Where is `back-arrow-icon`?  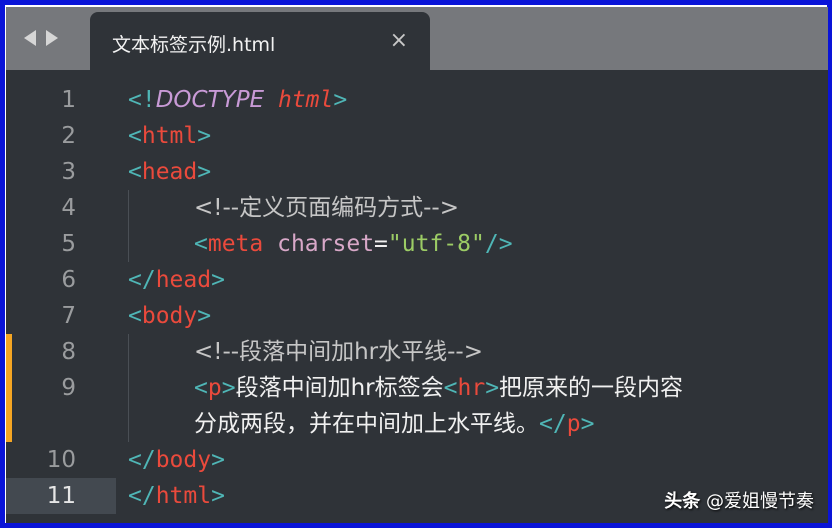 back-arrow-icon is located at coordinates (30, 38).